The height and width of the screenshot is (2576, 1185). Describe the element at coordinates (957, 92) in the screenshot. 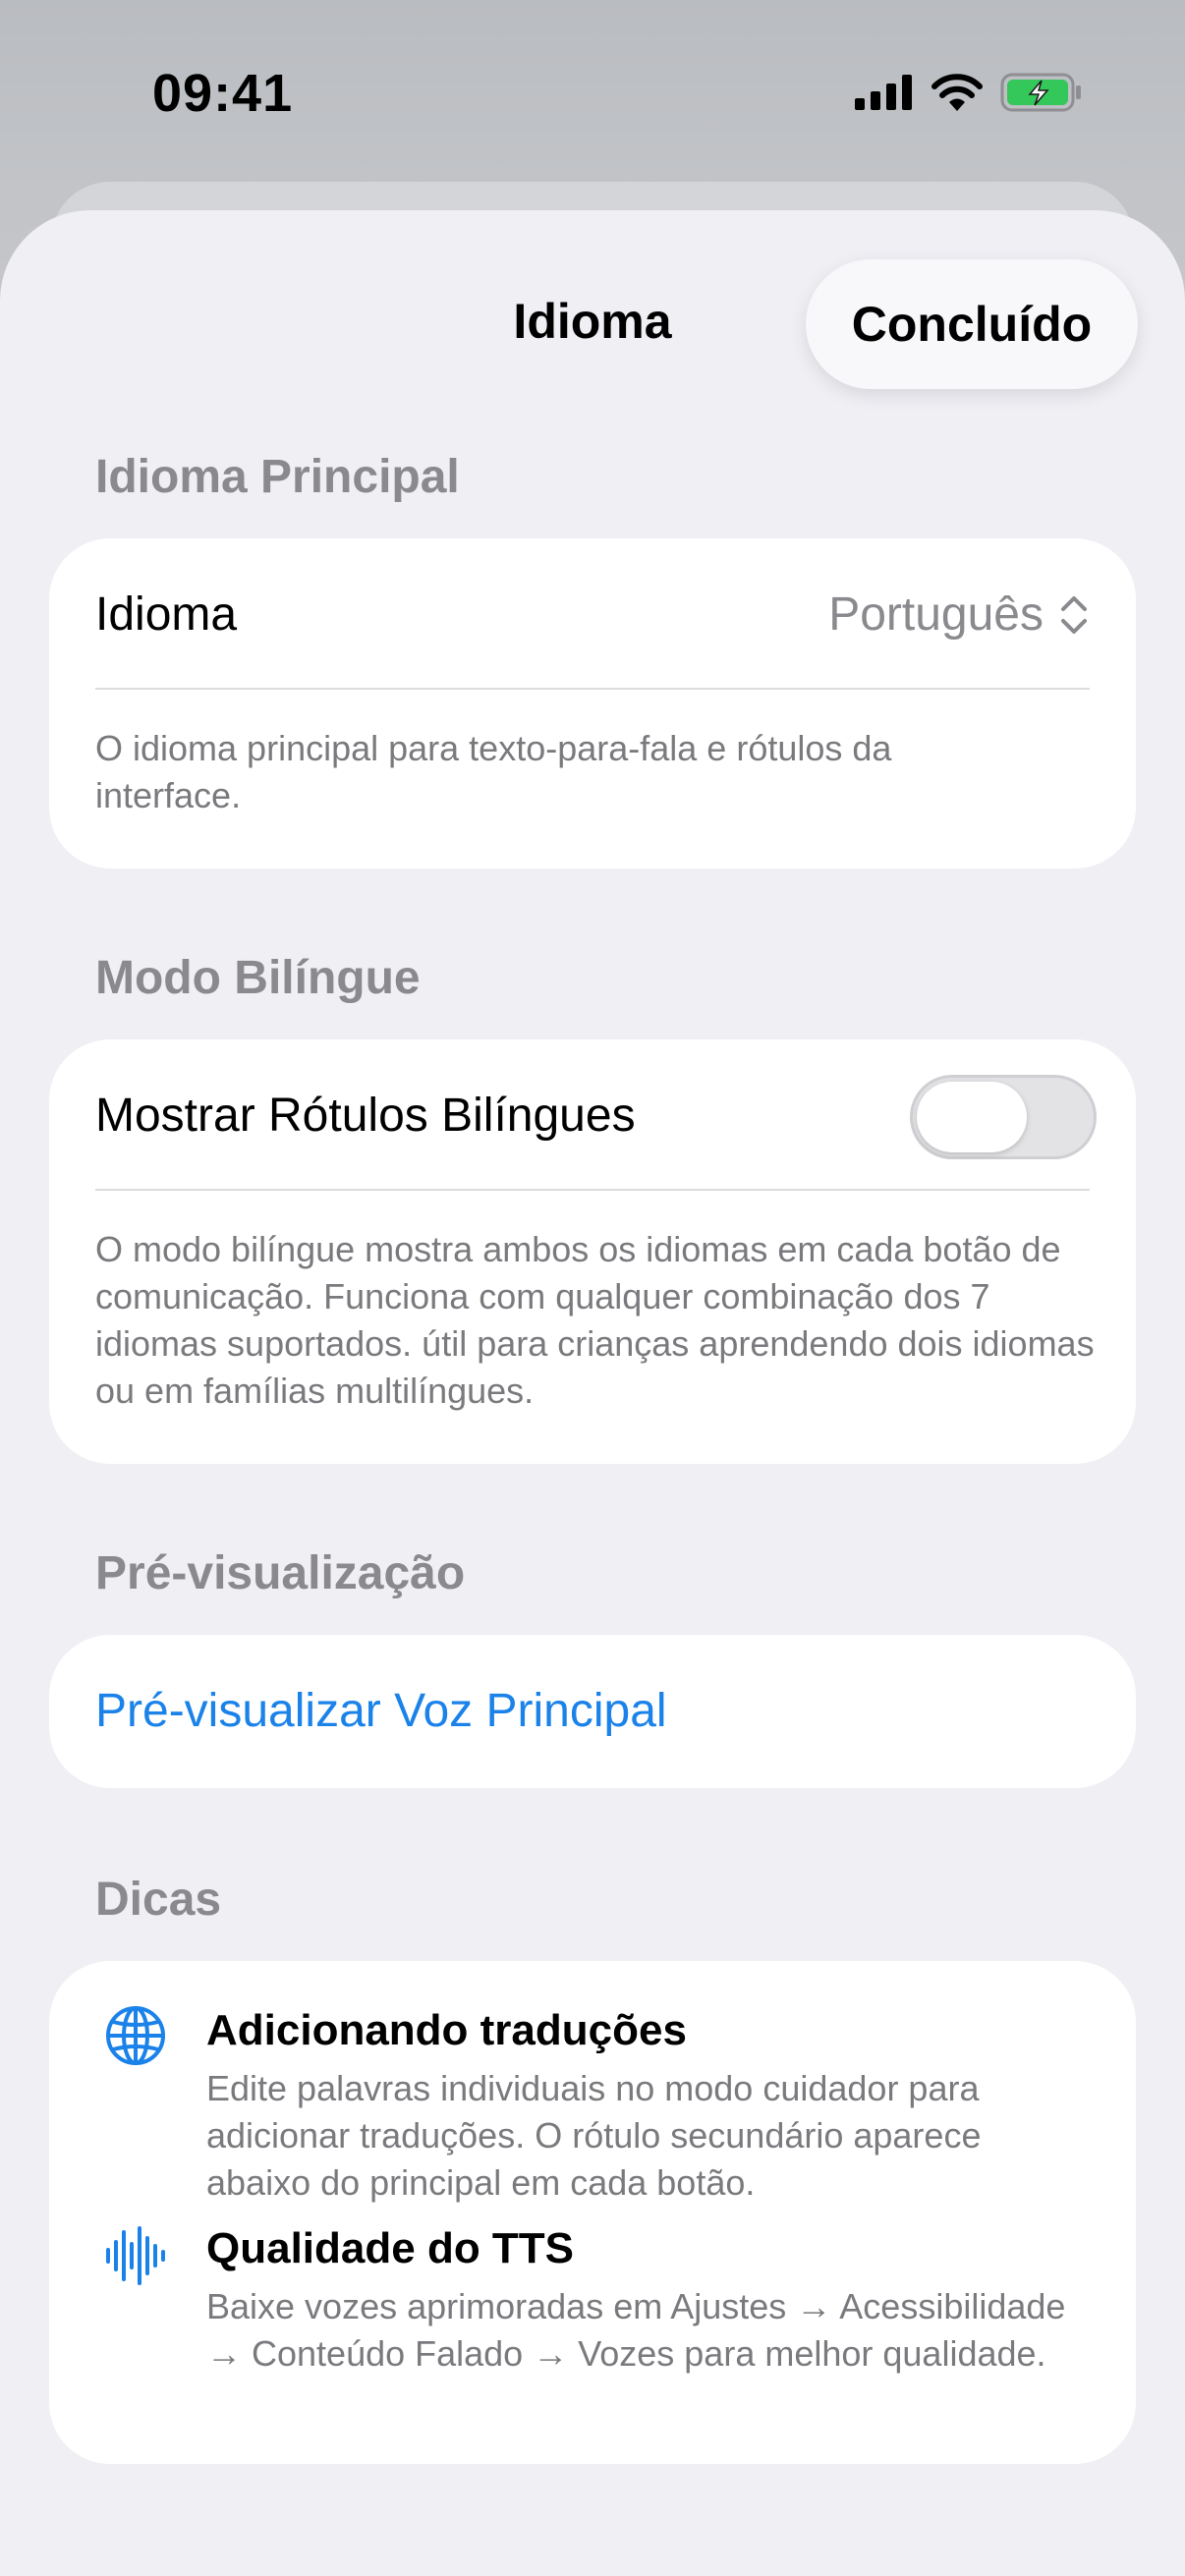

I see `wifi-icon` at that location.